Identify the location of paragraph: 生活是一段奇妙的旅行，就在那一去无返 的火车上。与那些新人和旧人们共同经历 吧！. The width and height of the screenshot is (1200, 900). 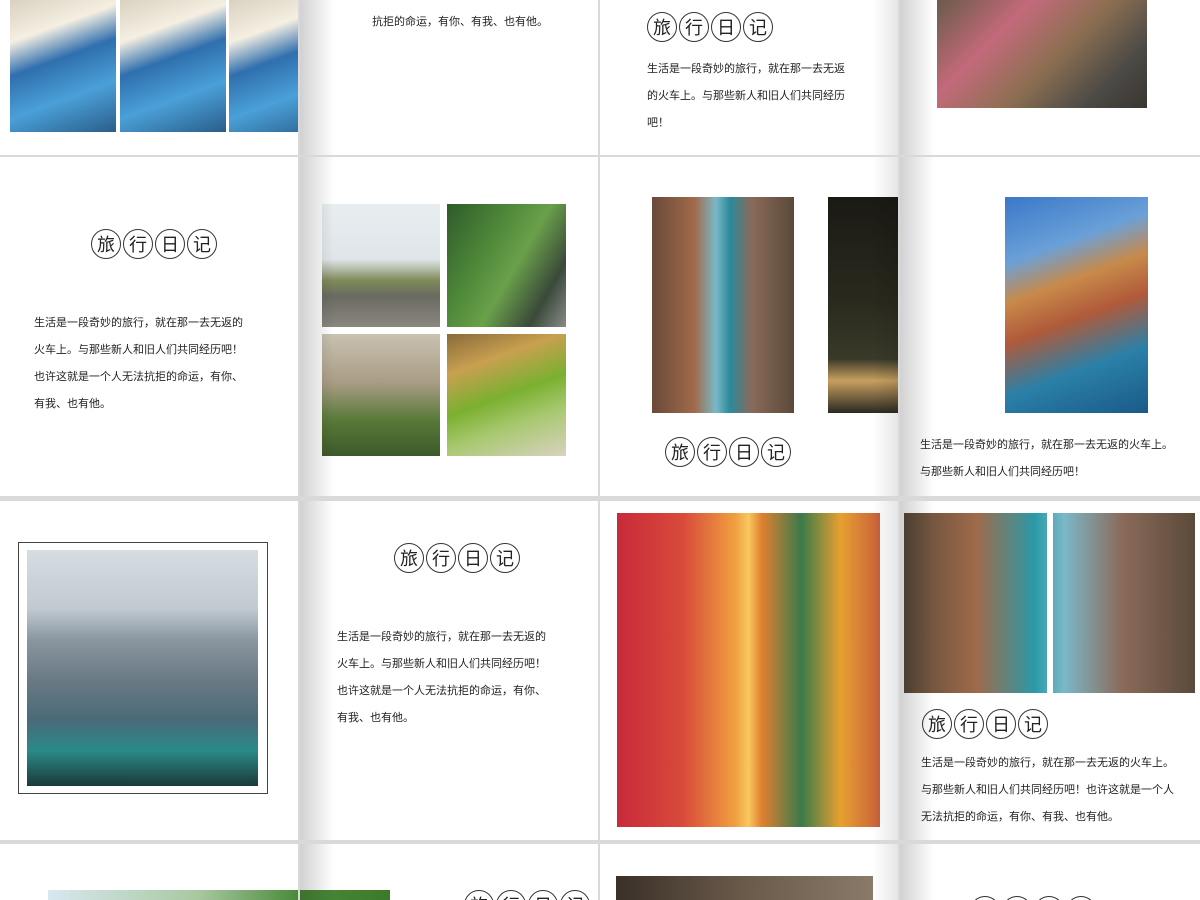
(746, 95).